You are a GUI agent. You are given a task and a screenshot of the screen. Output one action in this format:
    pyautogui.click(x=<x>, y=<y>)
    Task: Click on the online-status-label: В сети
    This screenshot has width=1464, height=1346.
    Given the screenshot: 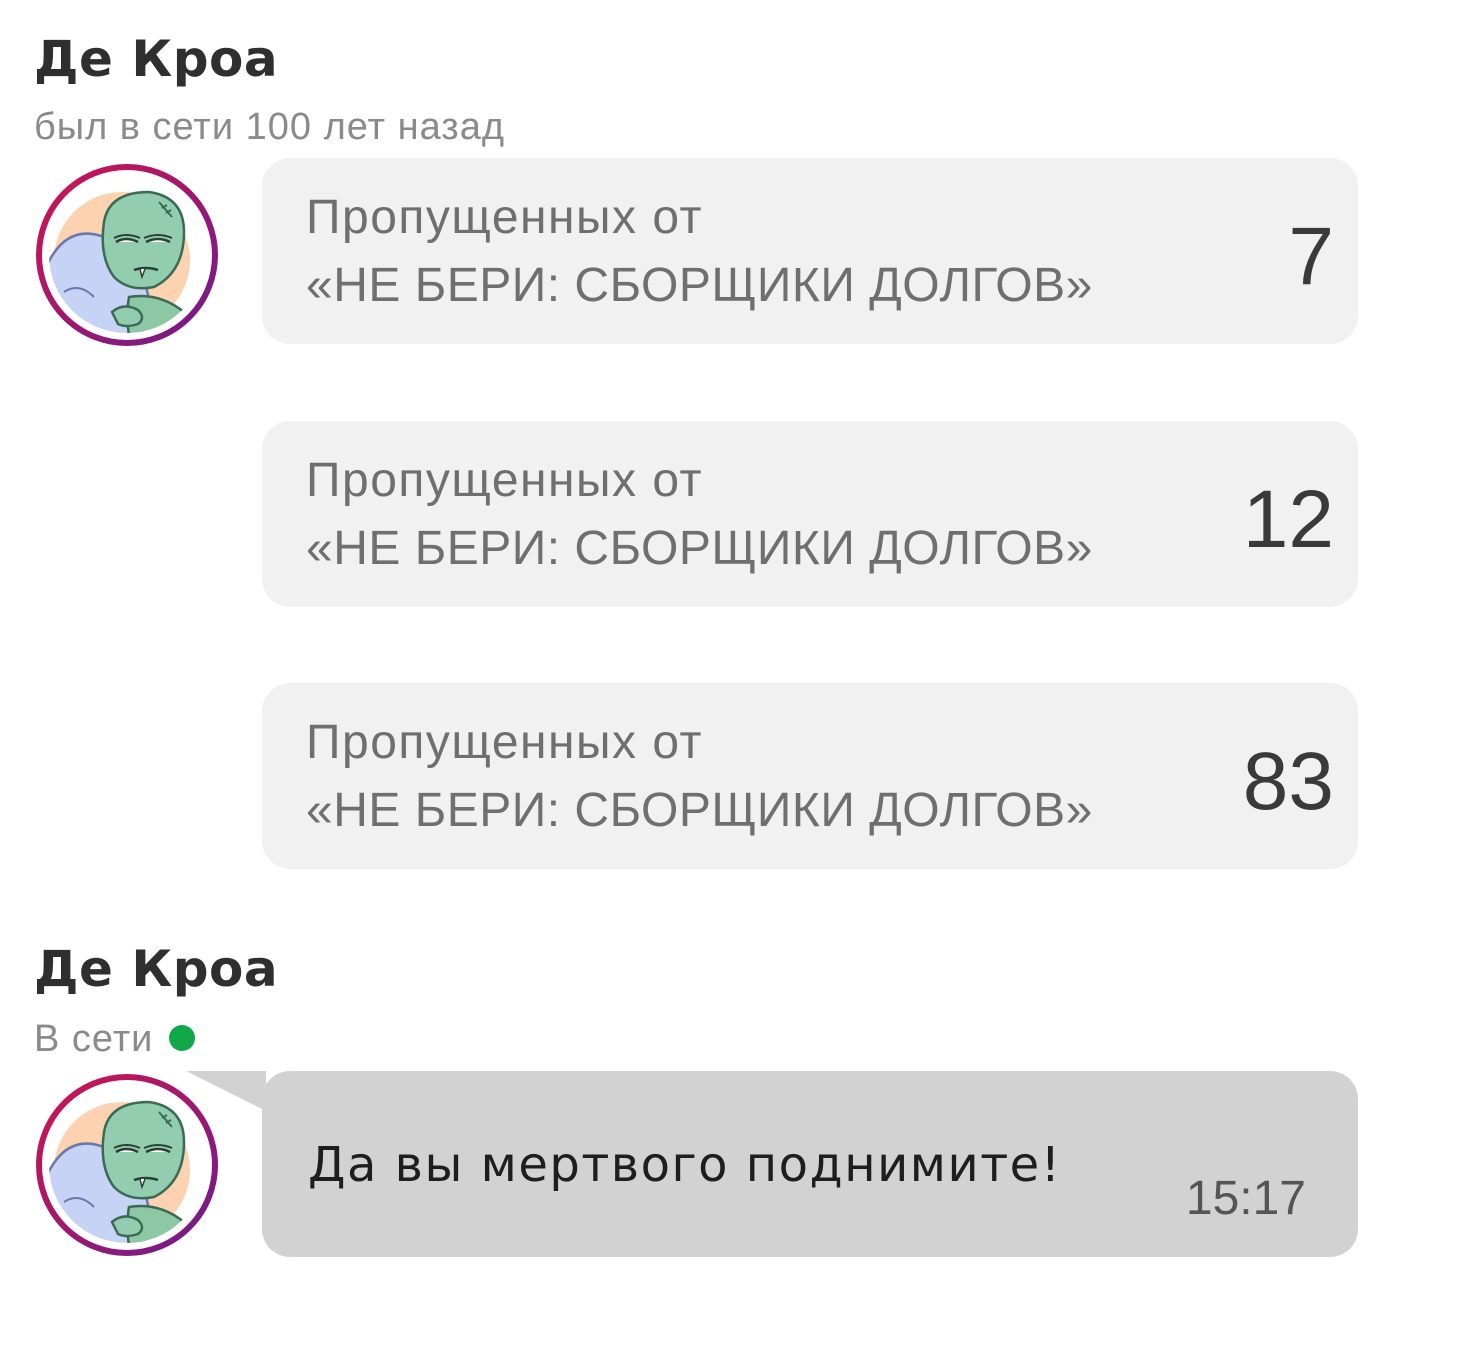 What is the action you would take?
    pyautogui.click(x=94, y=1039)
    